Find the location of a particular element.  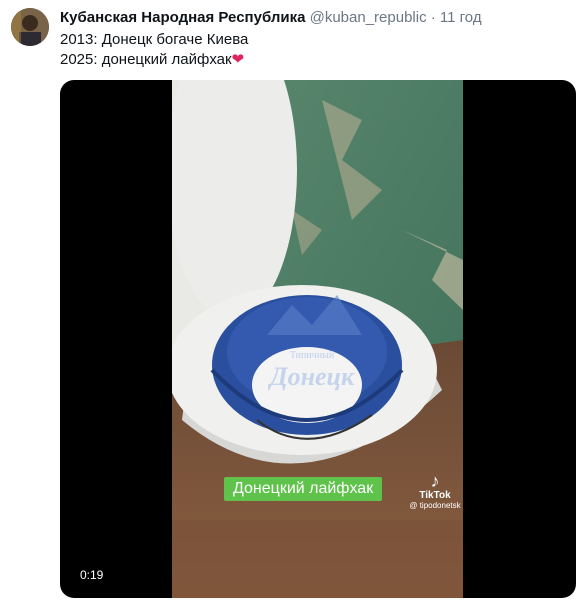

author-handle: @kuban_republic is located at coordinates (368, 17).